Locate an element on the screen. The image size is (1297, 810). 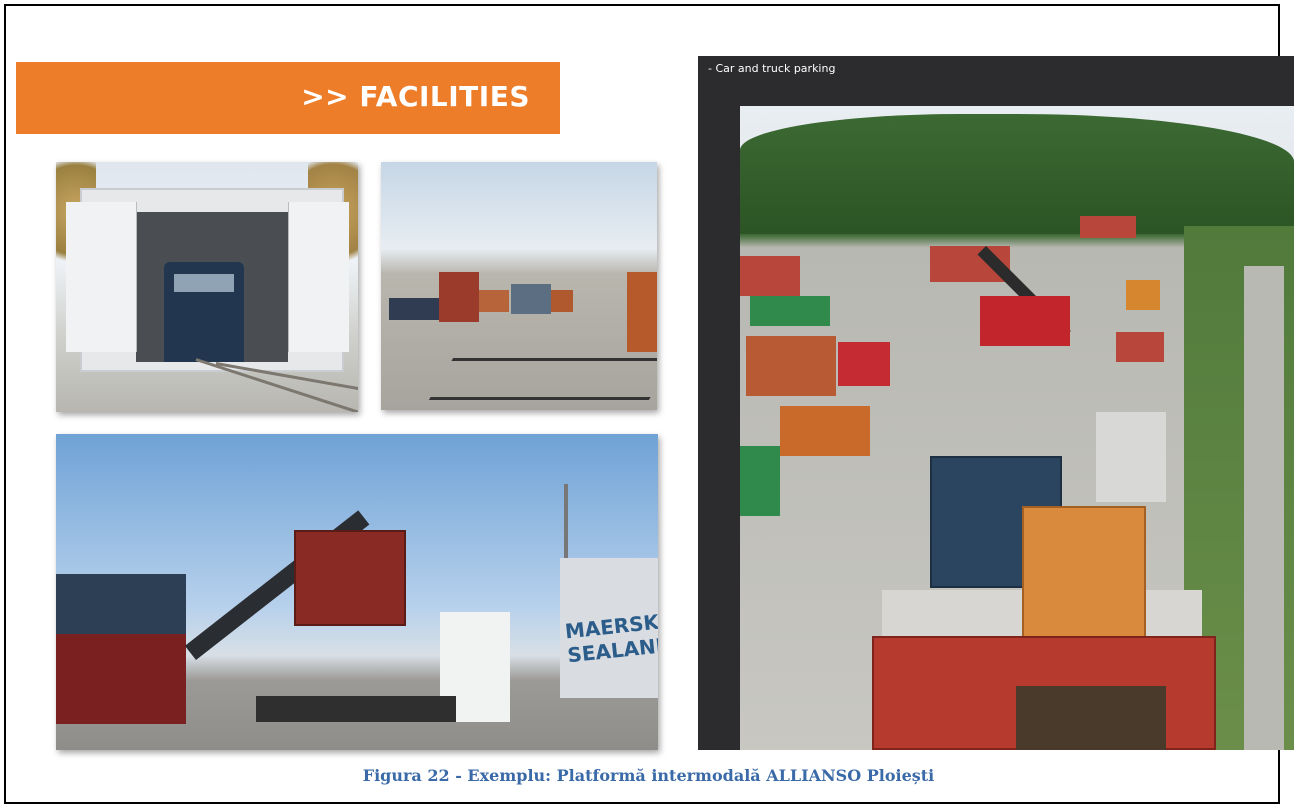
banner-title: >> FACILITIES is located at coordinates (415, 96).